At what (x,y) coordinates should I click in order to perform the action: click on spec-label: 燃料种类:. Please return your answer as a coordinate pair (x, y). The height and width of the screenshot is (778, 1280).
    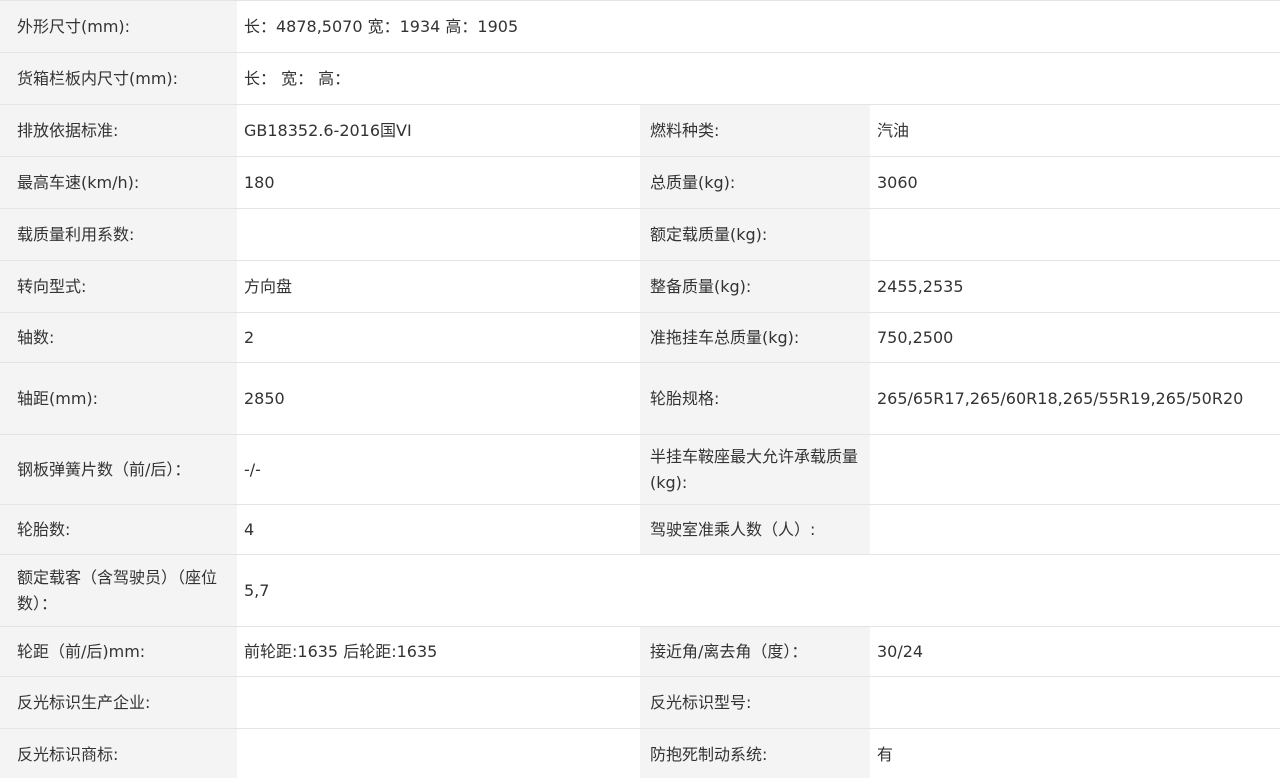
    Looking at the image, I should click on (755, 131).